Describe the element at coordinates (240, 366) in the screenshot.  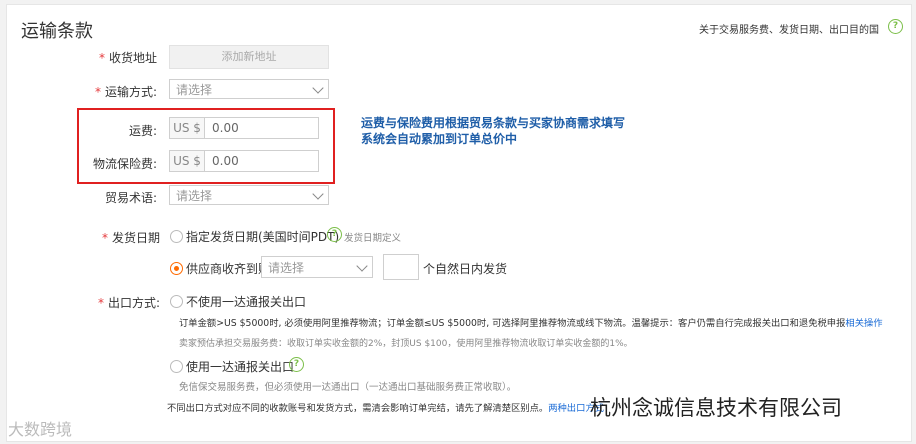
I see `export-onetouch-label: 使用一达通报关出口` at that location.